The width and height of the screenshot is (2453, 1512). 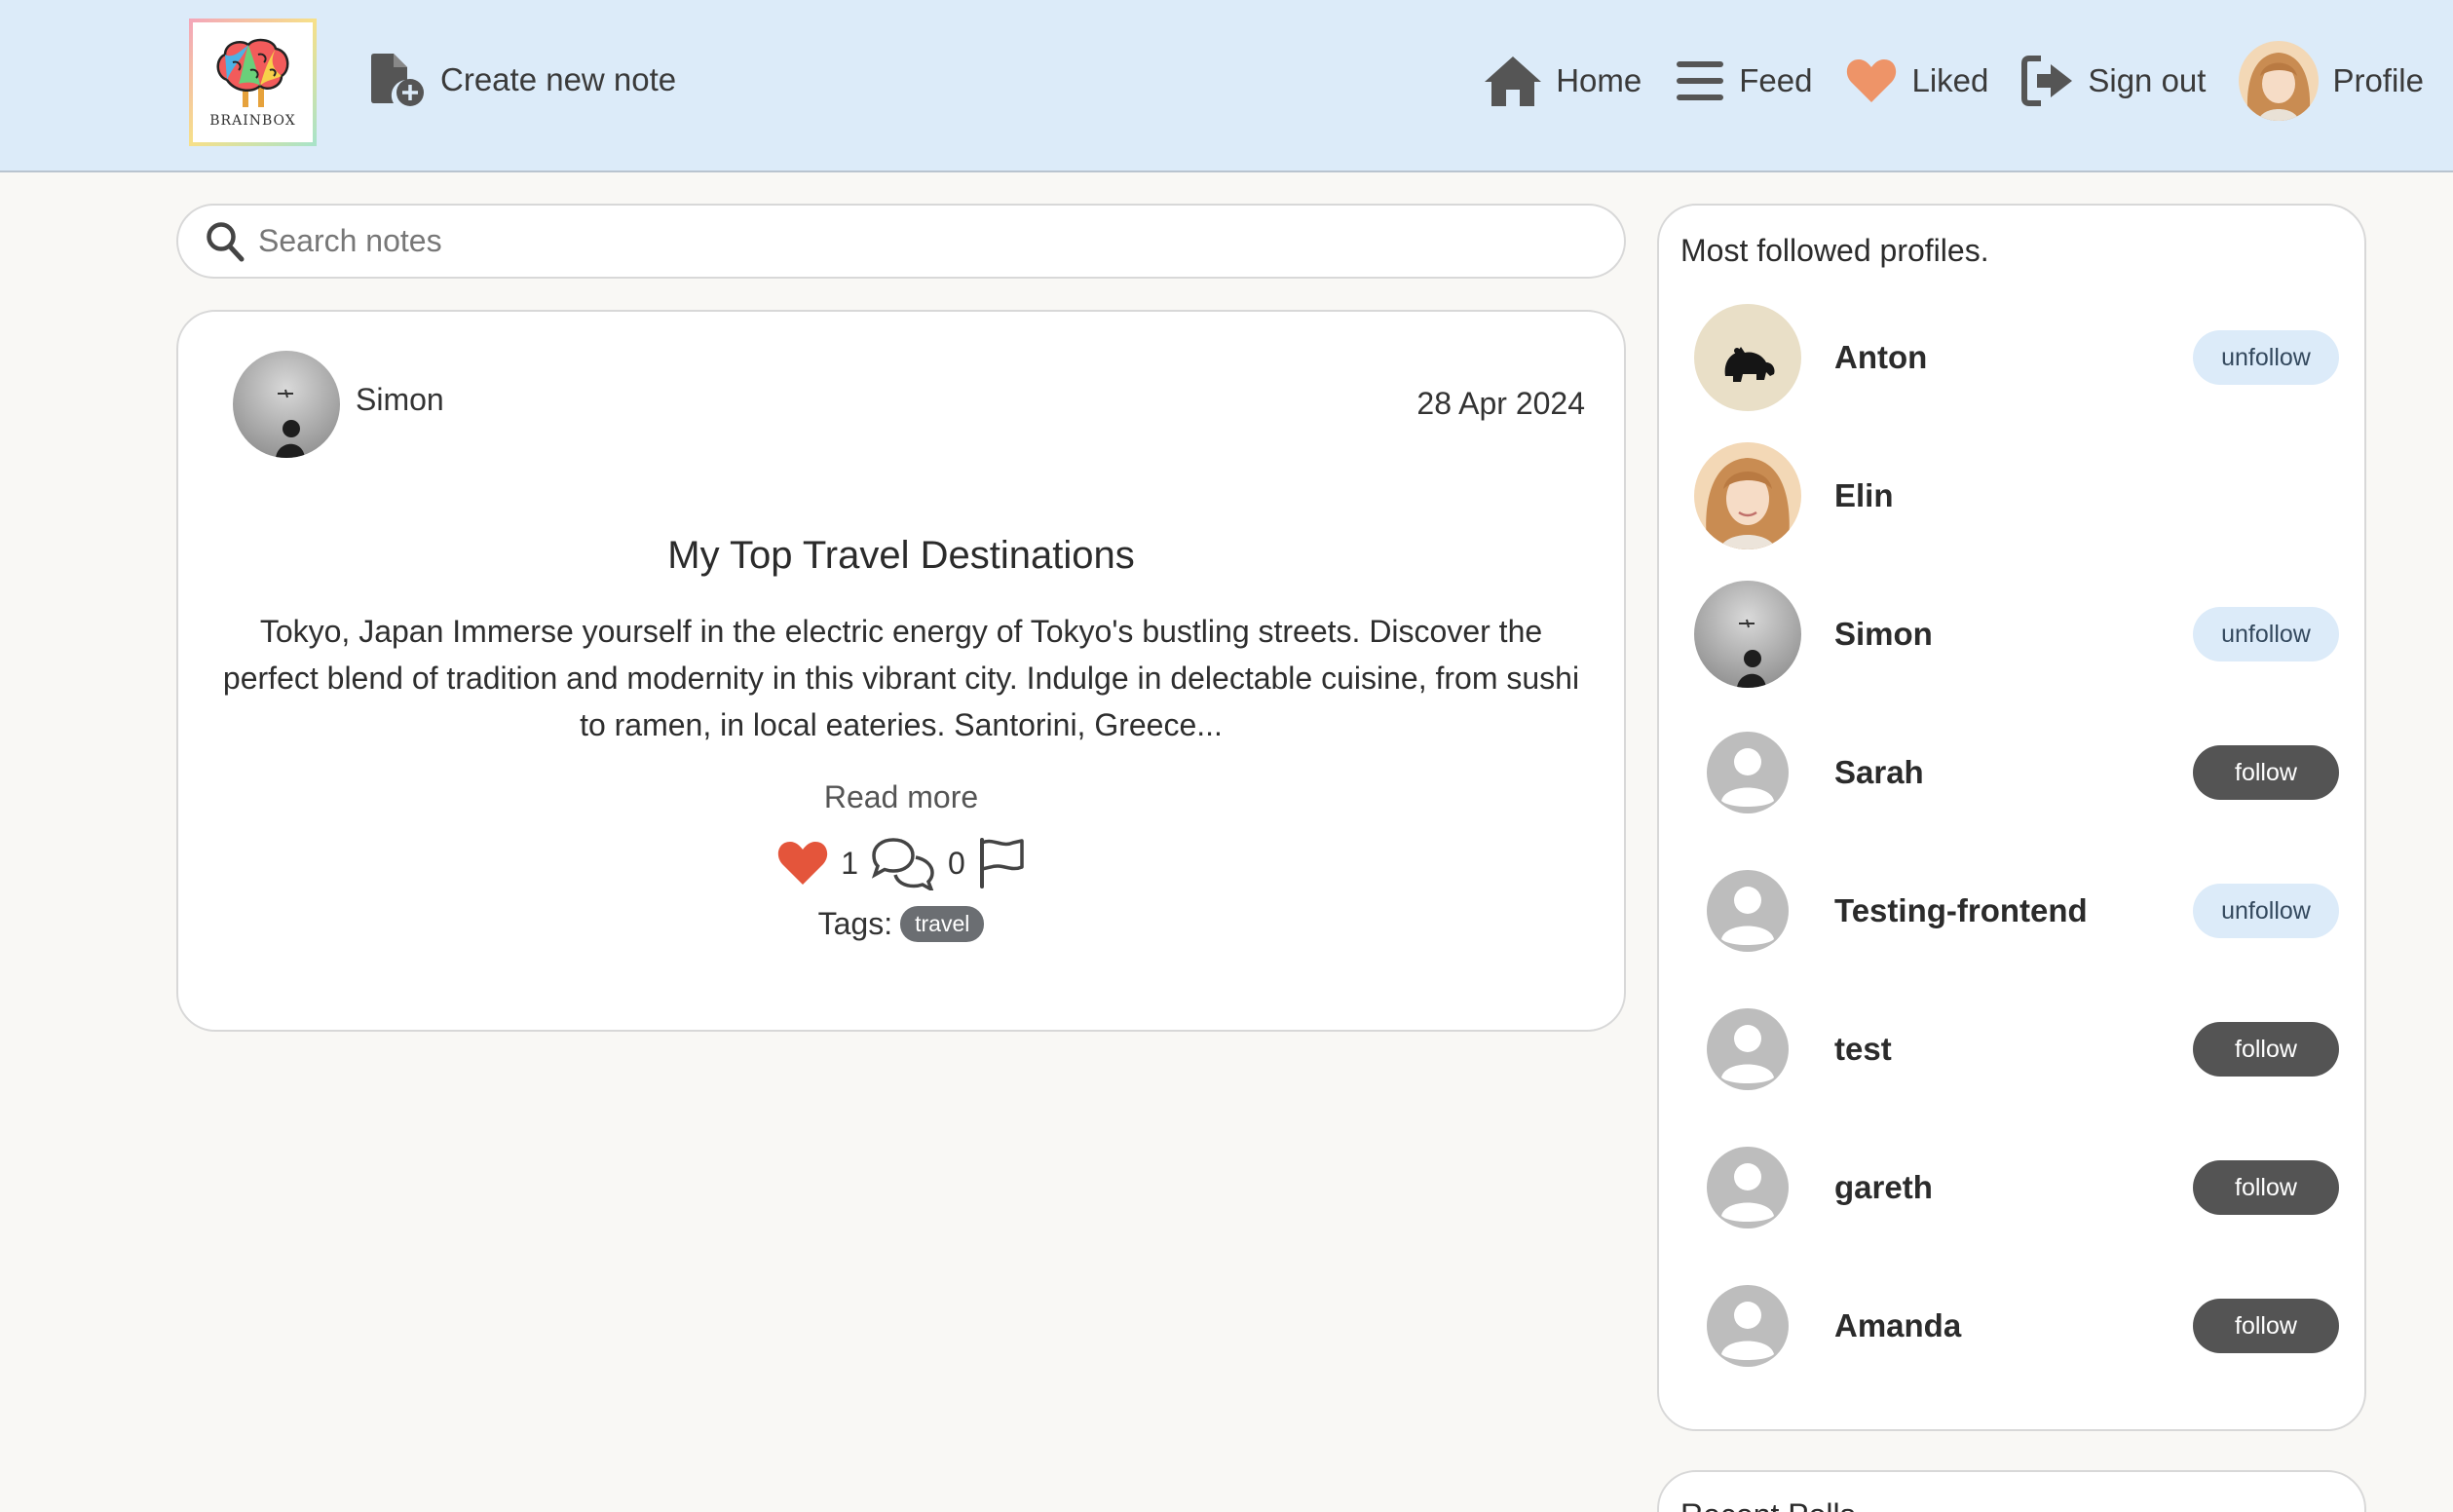 I want to click on nav-menu: Home Feed Liked Sign out Profile, so click(x=1954, y=81).